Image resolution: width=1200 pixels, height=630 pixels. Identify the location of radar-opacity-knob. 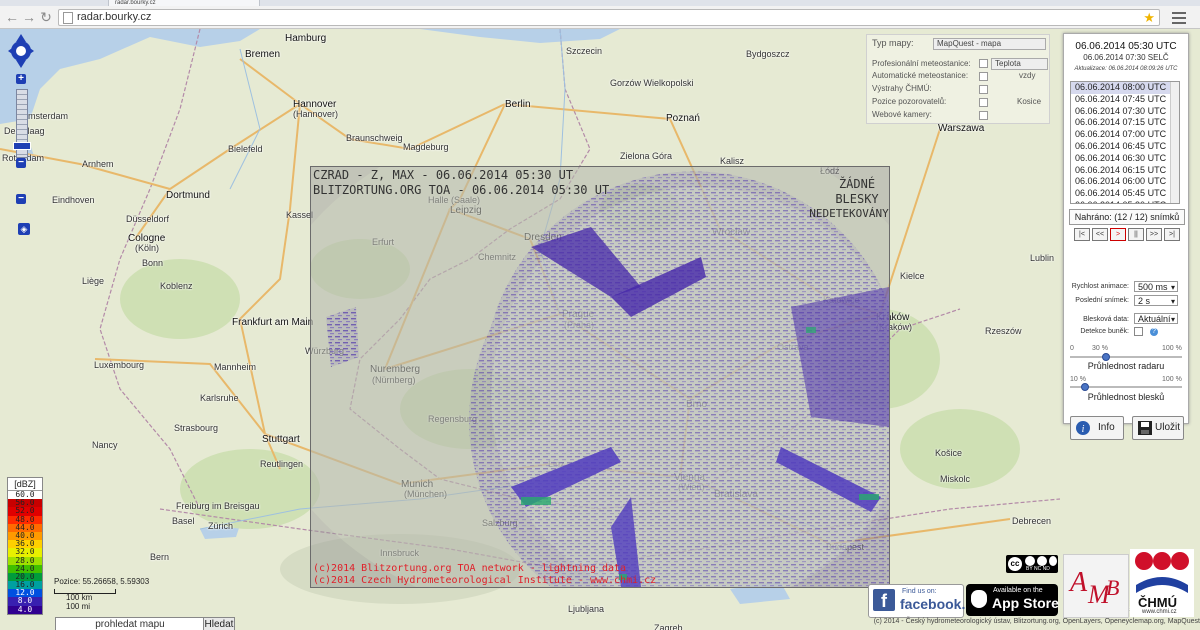
(1105, 357).